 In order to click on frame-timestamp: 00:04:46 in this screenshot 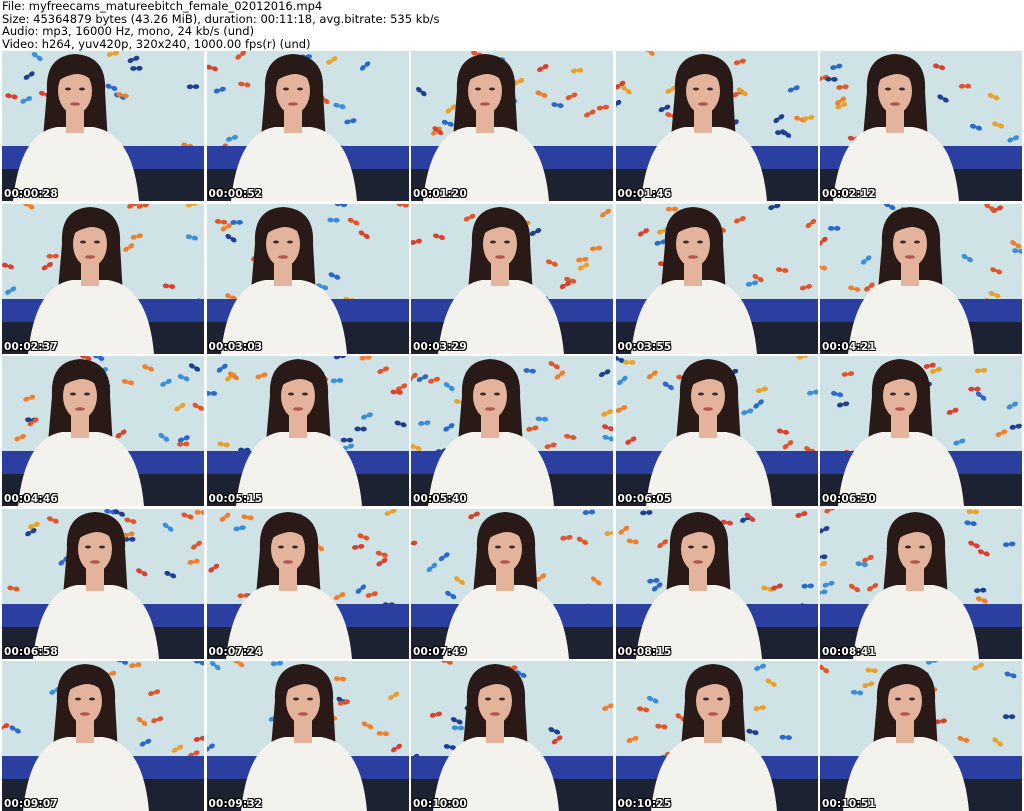, I will do `click(31, 499)`.